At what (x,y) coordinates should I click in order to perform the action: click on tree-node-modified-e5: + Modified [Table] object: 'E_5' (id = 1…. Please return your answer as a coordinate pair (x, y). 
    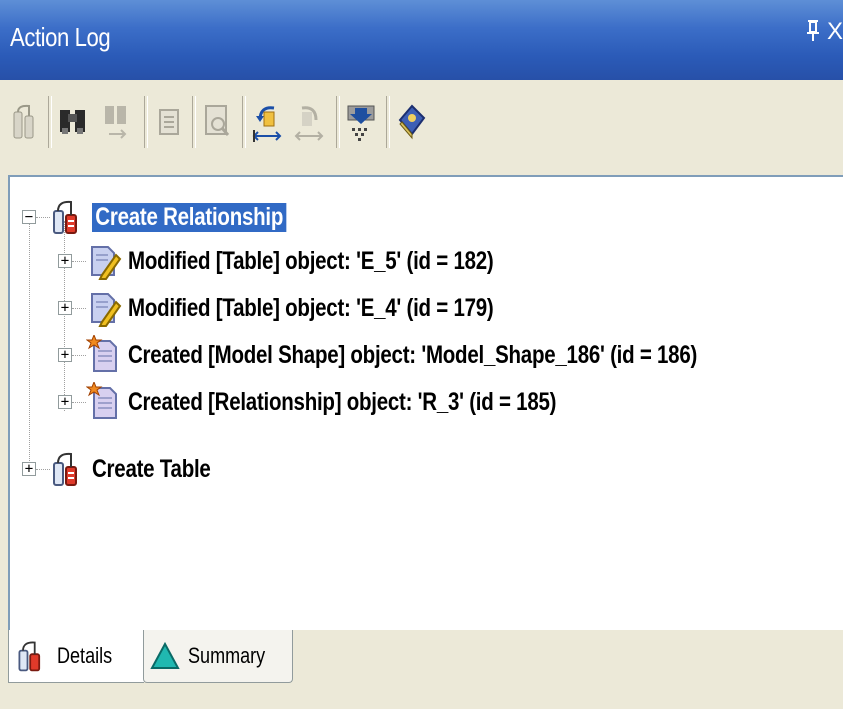
    Looking at the image, I should click on (316, 261).